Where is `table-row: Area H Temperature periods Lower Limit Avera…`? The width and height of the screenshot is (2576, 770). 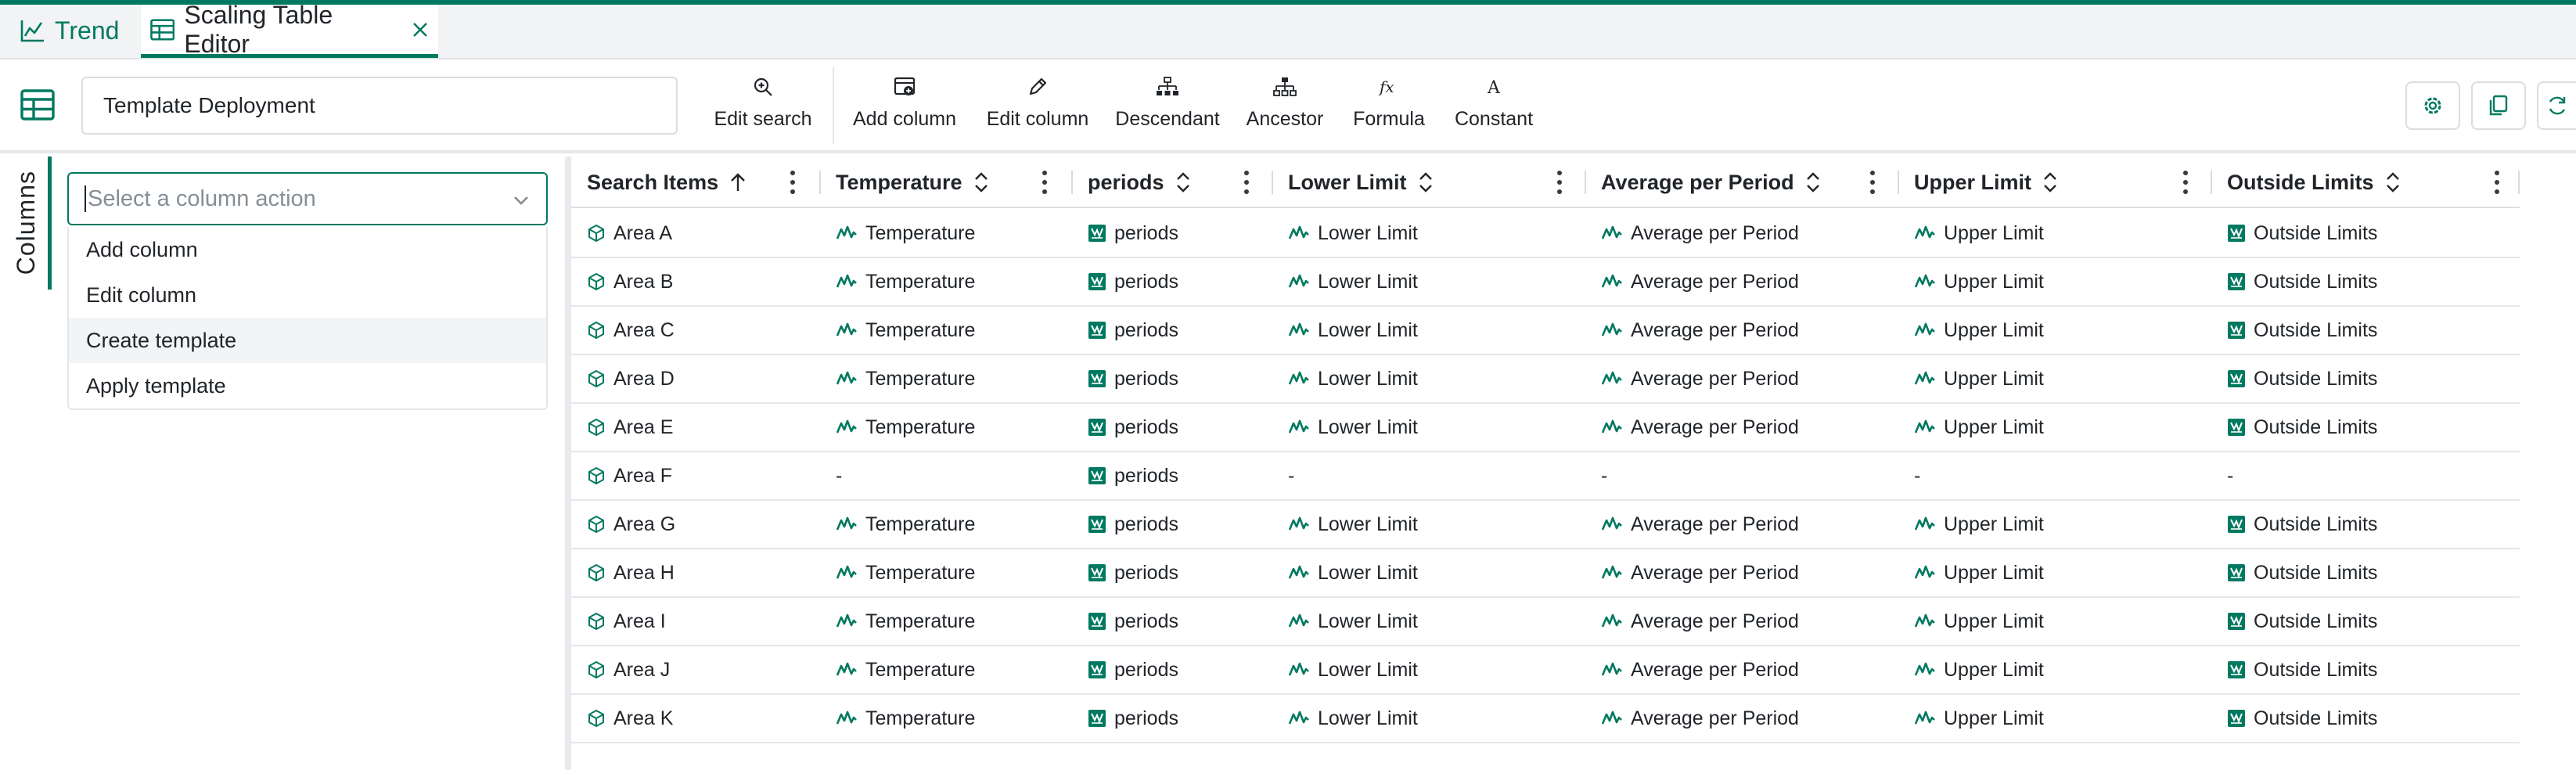
table-row: Area H Temperature periods Lower Limit Avera… is located at coordinates (1545, 573).